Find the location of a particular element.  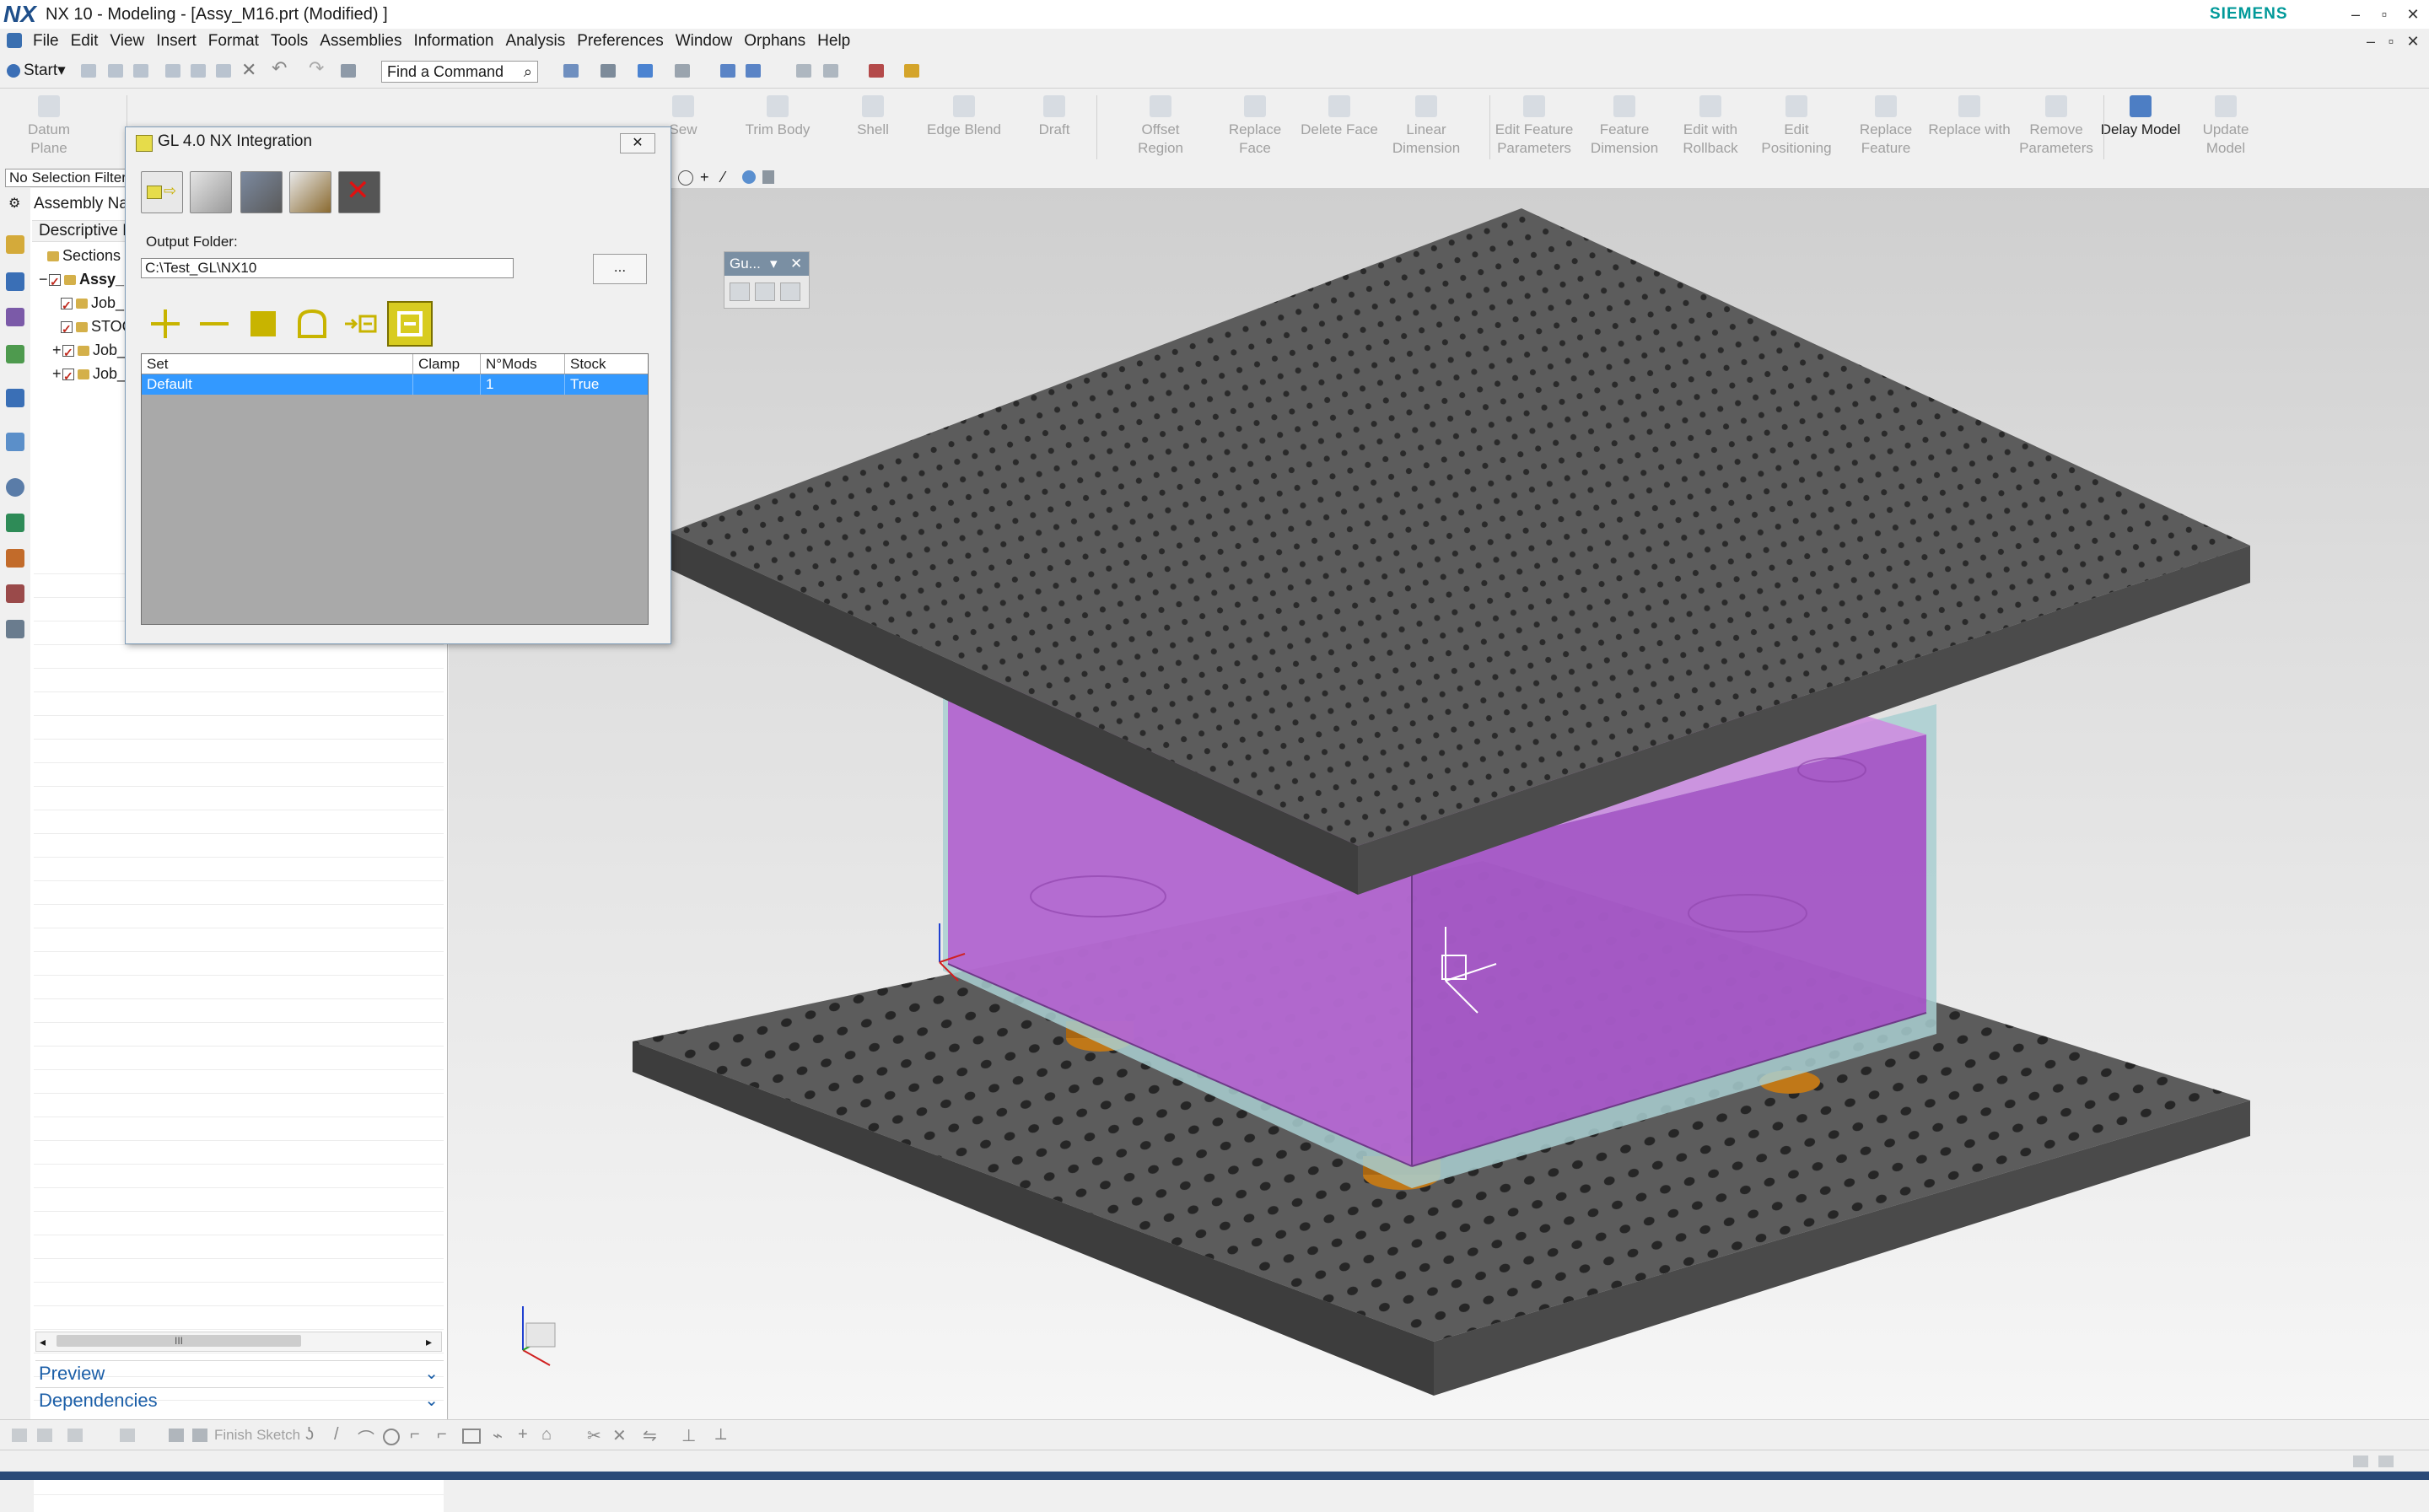

ribbon-trim-body-button: Trim Body is located at coordinates (777, 127).